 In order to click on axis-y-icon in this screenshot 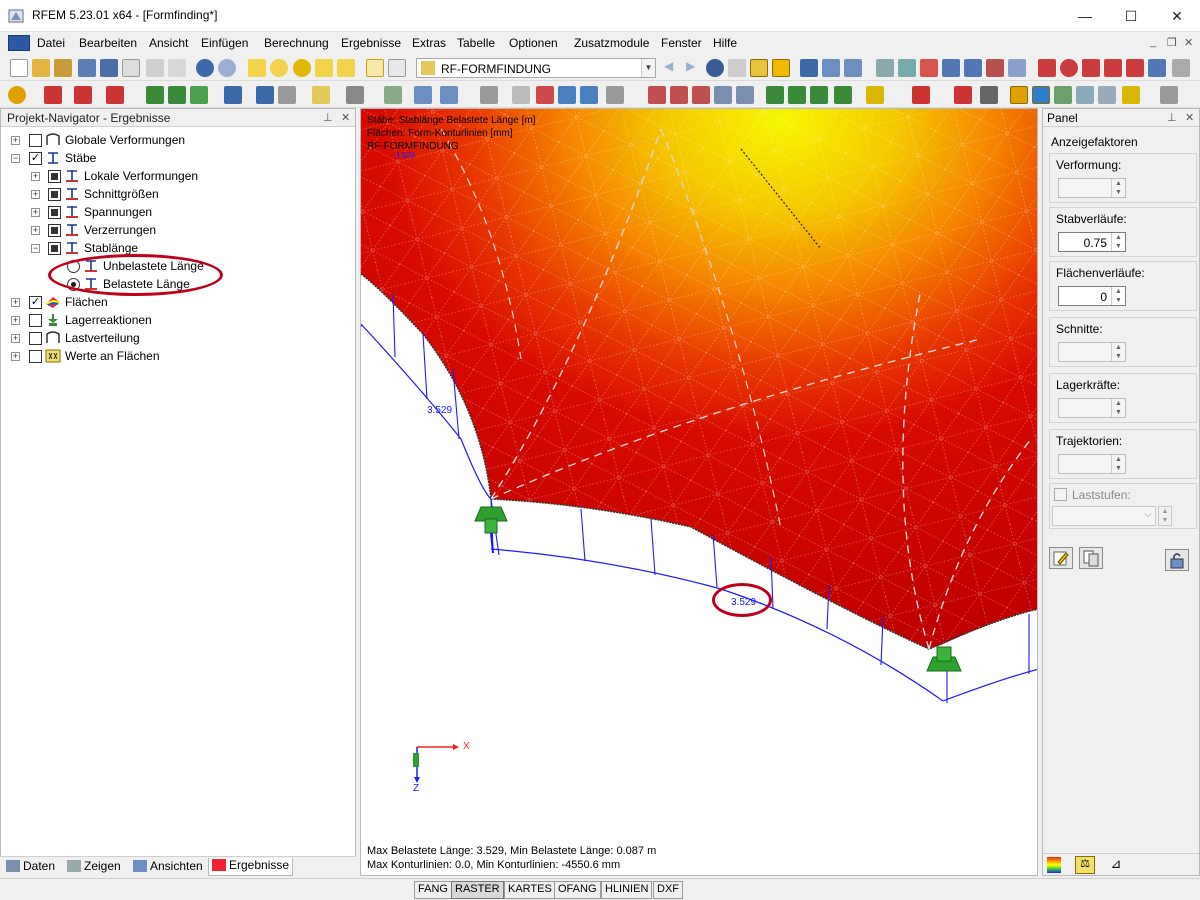, I will do `click(797, 95)`.